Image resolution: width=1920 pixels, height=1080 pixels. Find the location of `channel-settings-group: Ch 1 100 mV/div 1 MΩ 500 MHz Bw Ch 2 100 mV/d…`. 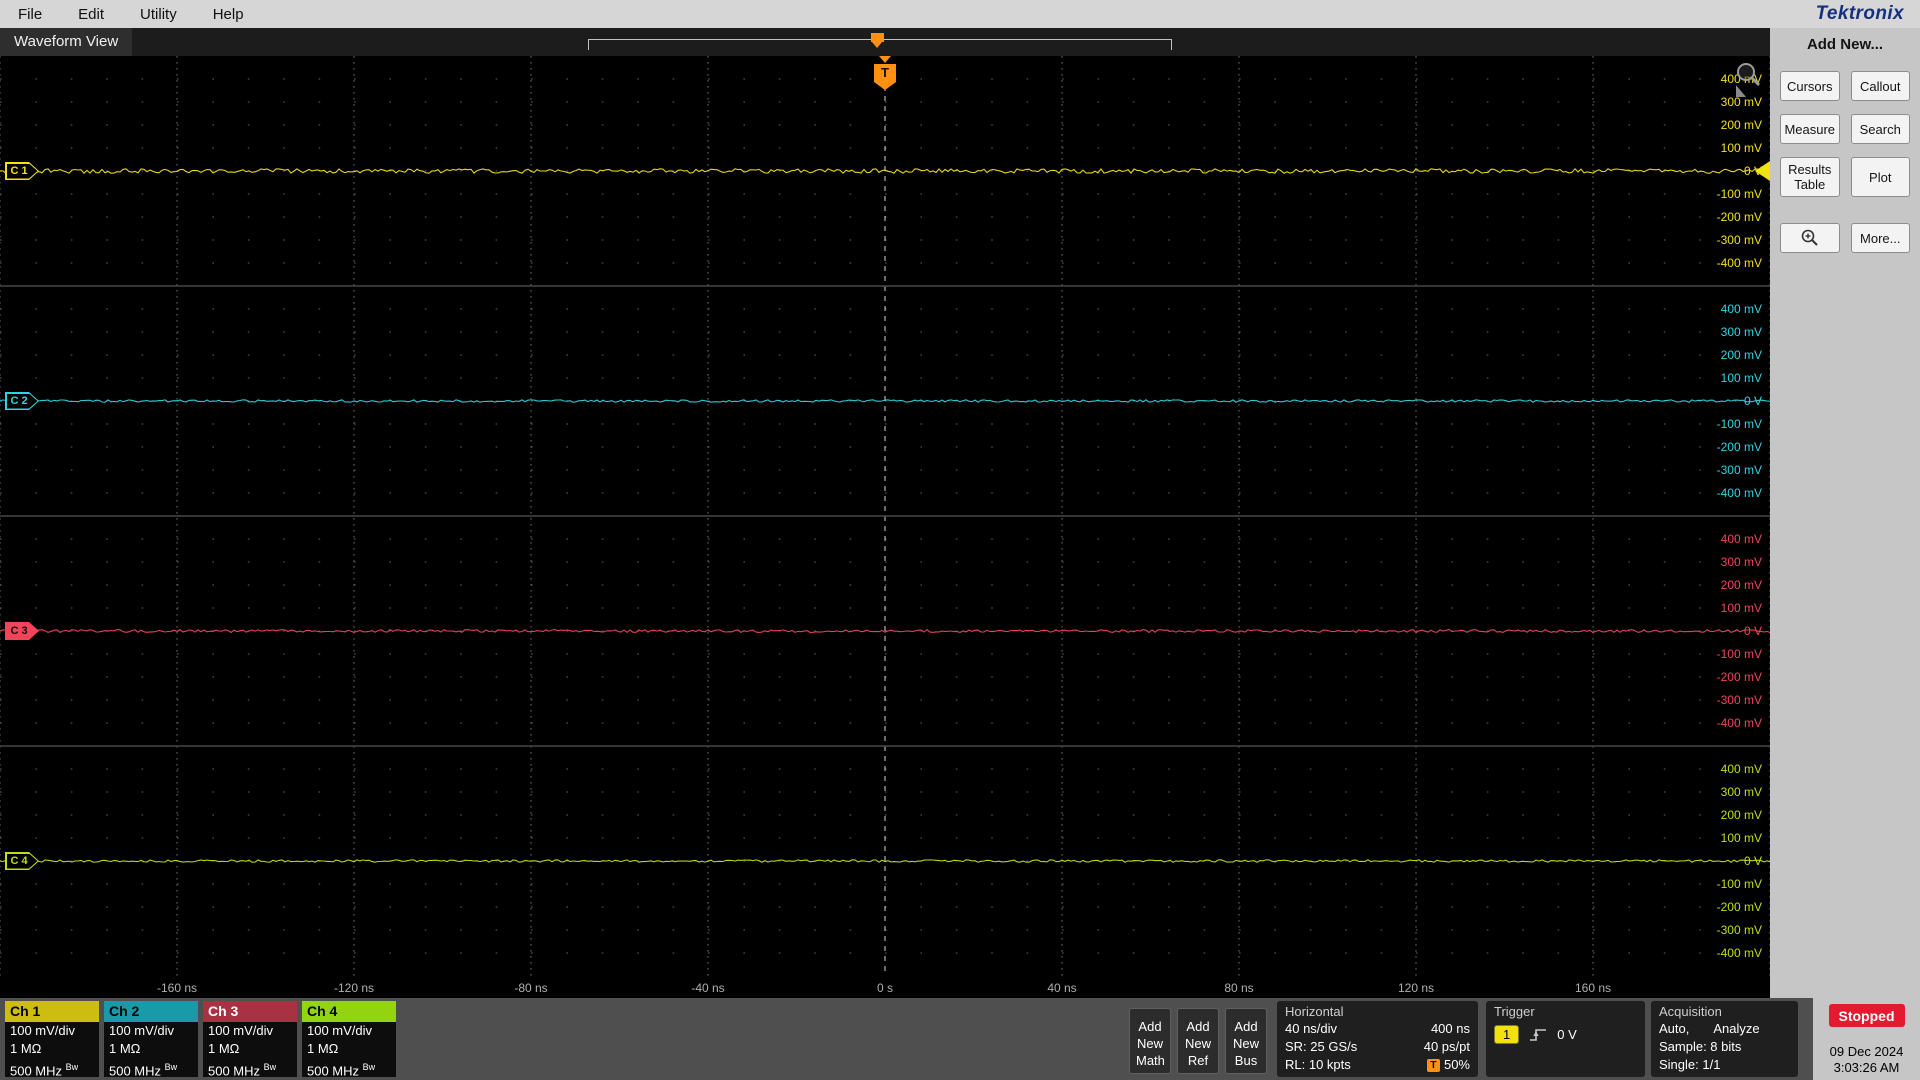

channel-settings-group: Ch 1 100 mV/div 1 MΩ 500 MHz Bw Ch 2 100 mV/d… is located at coordinates (200, 1040).